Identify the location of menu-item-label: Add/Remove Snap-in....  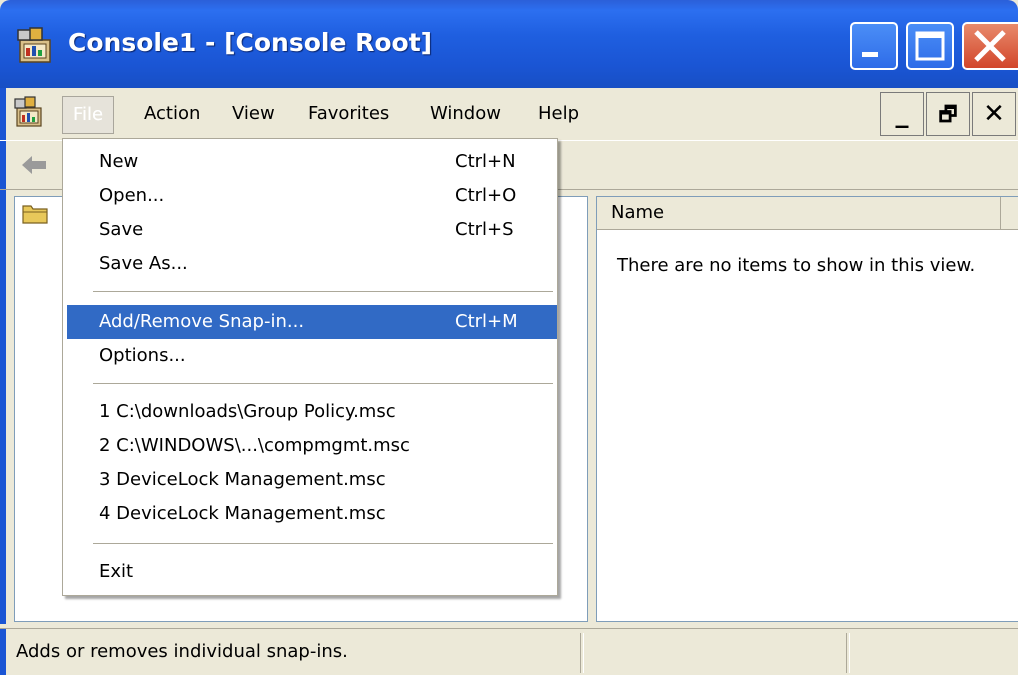
(202, 321).